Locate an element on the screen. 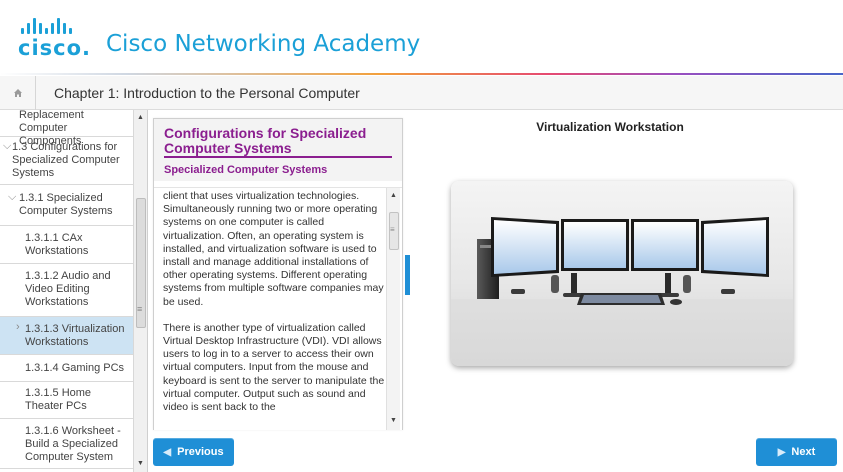 The height and width of the screenshot is (472, 843). brand-title: Cisco Networking Academy is located at coordinates (263, 44).